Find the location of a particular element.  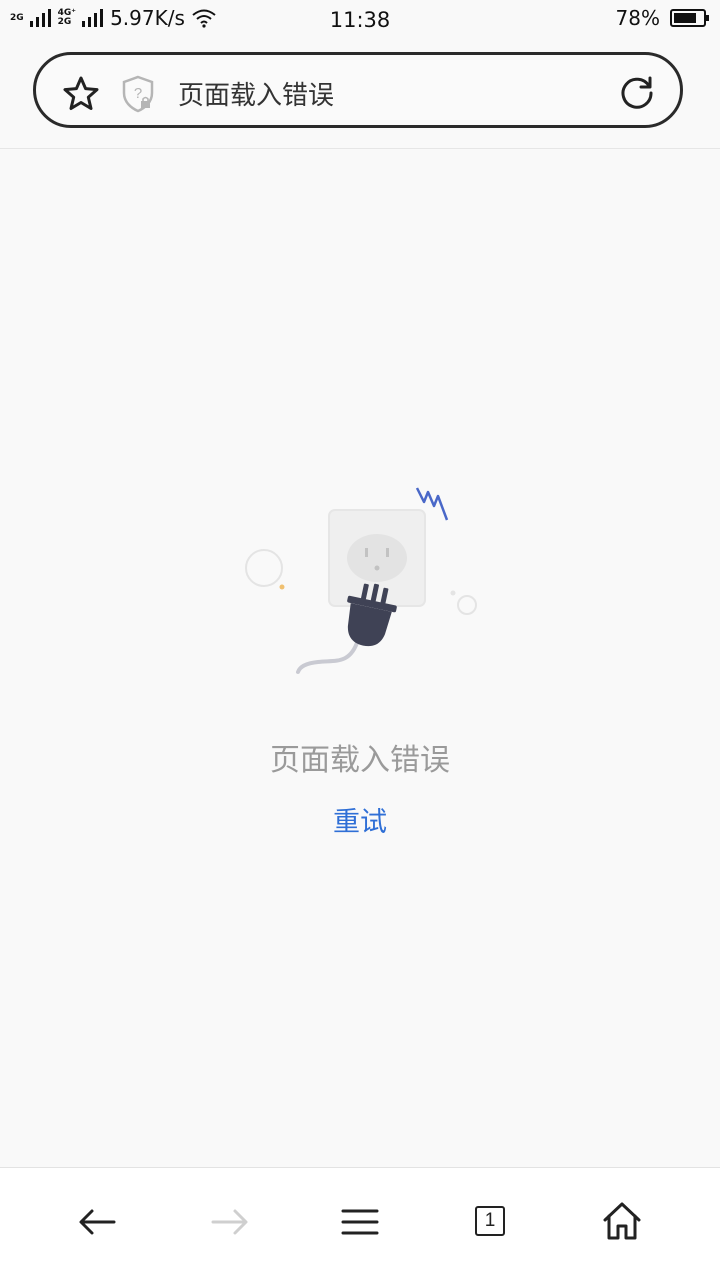

reload-icon is located at coordinates (637, 93).